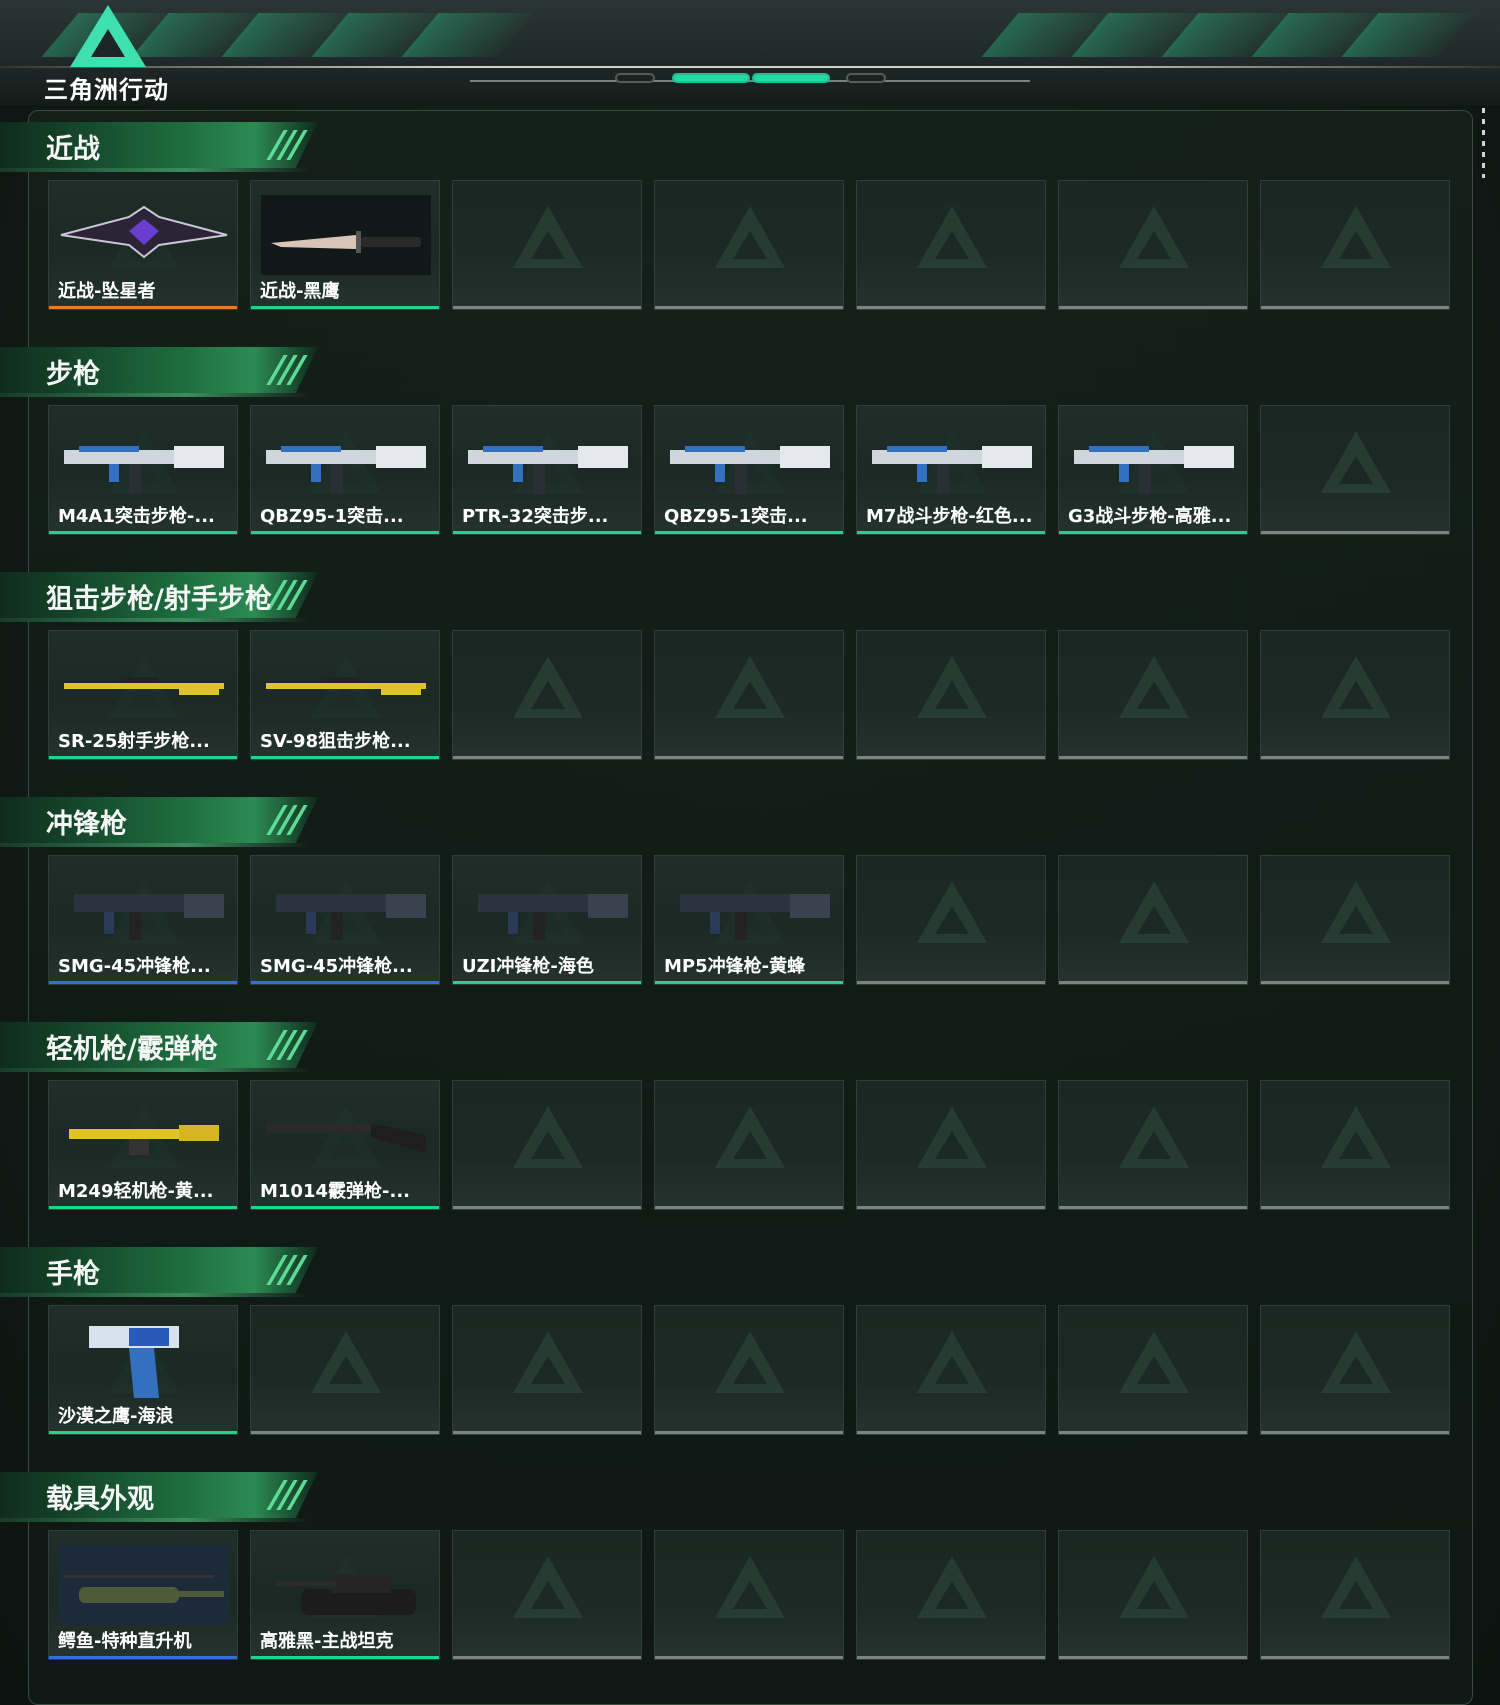 Image resolution: width=1500 pixels, height=1705 pixels. Describe the element at coordinates (144, 1360) in the screenshot. I see `pistol-icon` at that location.